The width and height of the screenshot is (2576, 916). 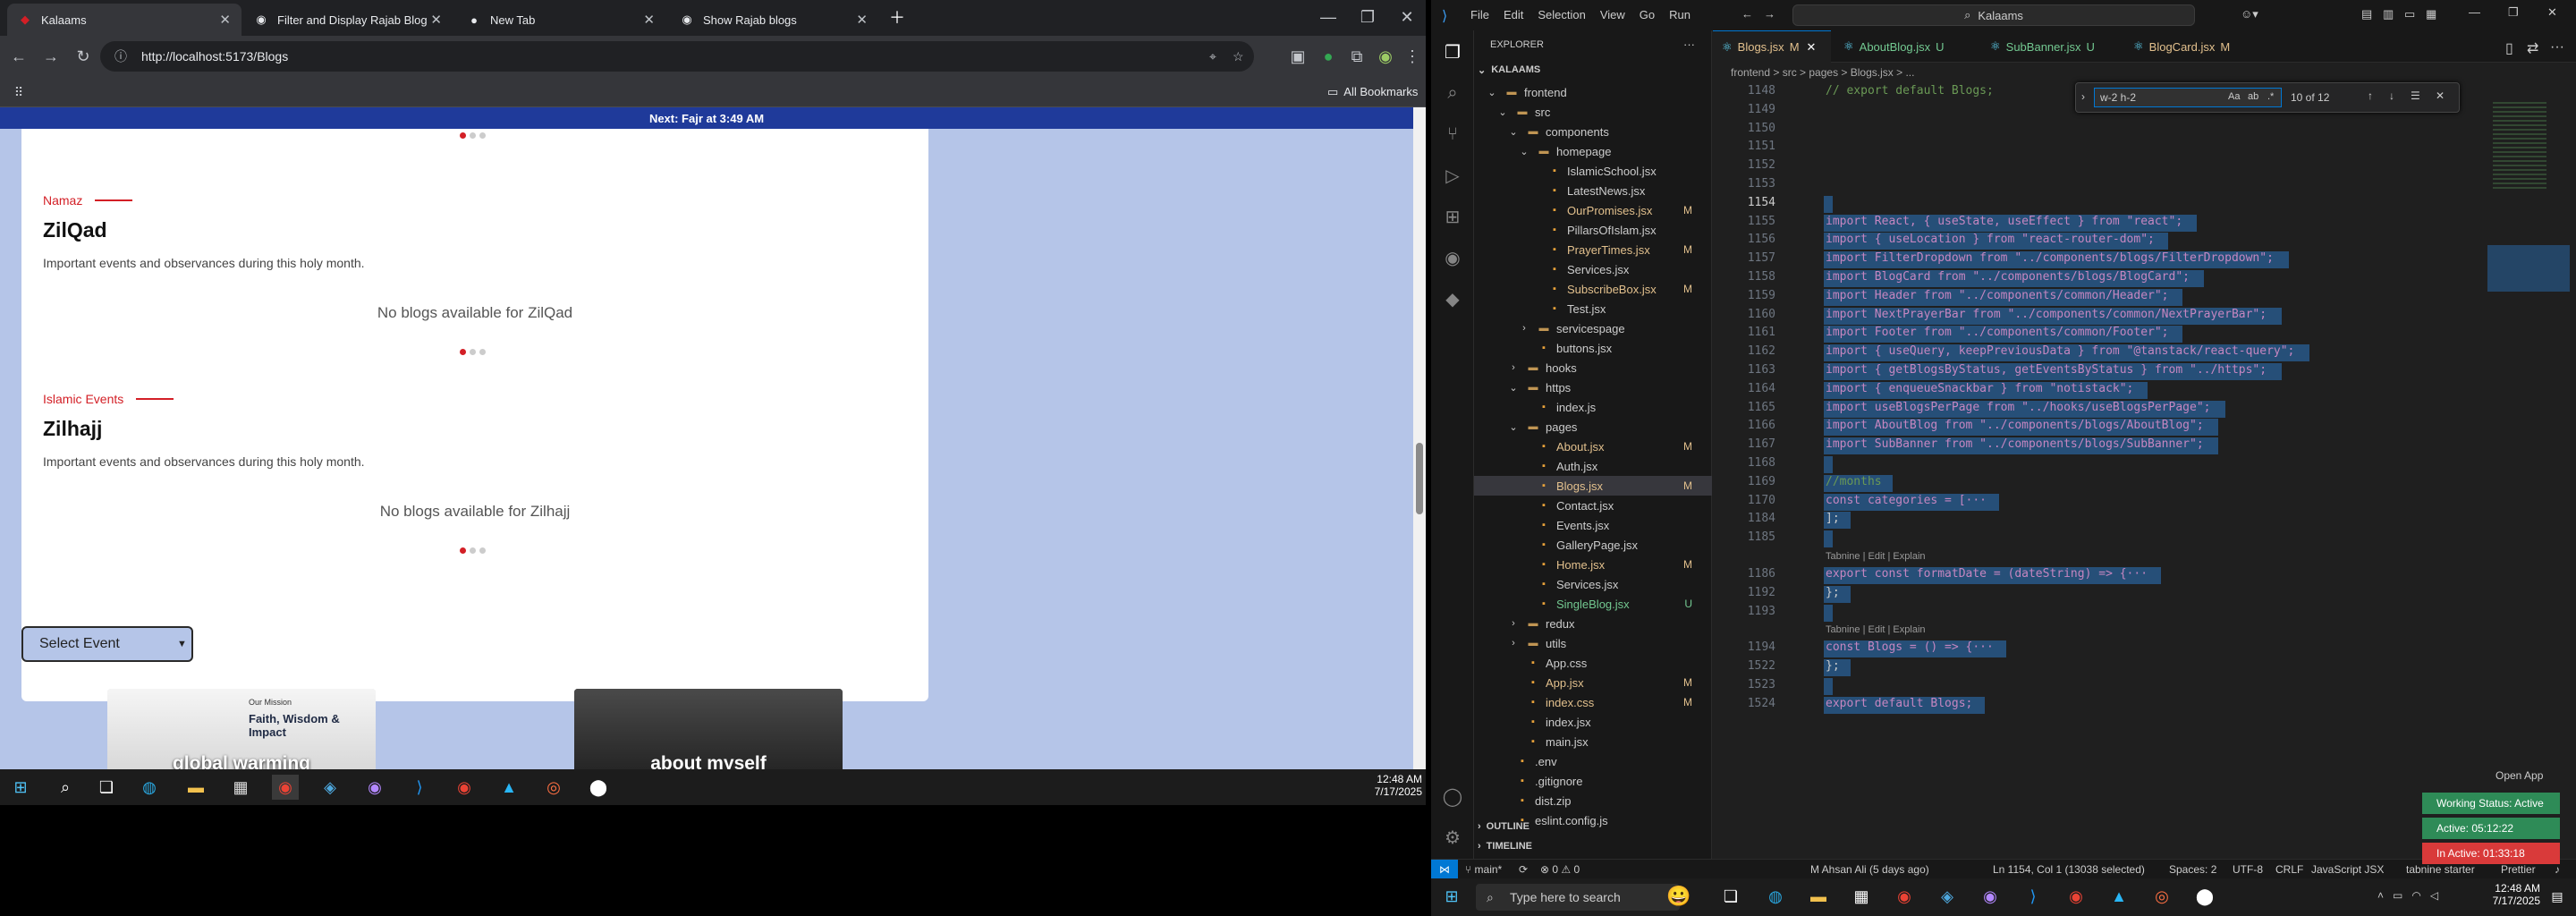 I want to click on folder-item: › ▬ redux, so click(x=1593, y=623).